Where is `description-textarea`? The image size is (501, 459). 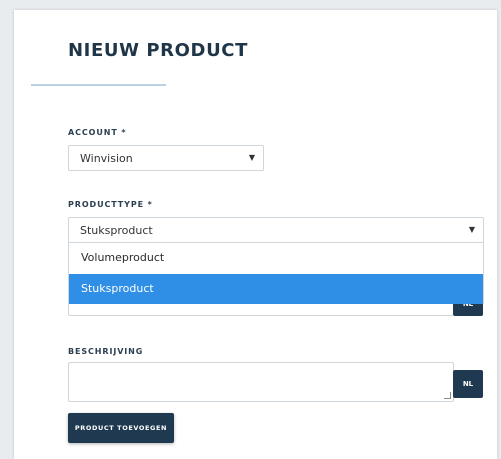 description-textarea is located at coordinates (261, 382).